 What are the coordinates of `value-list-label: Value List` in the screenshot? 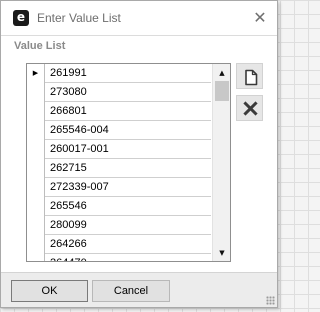 It's located at (40, 46).